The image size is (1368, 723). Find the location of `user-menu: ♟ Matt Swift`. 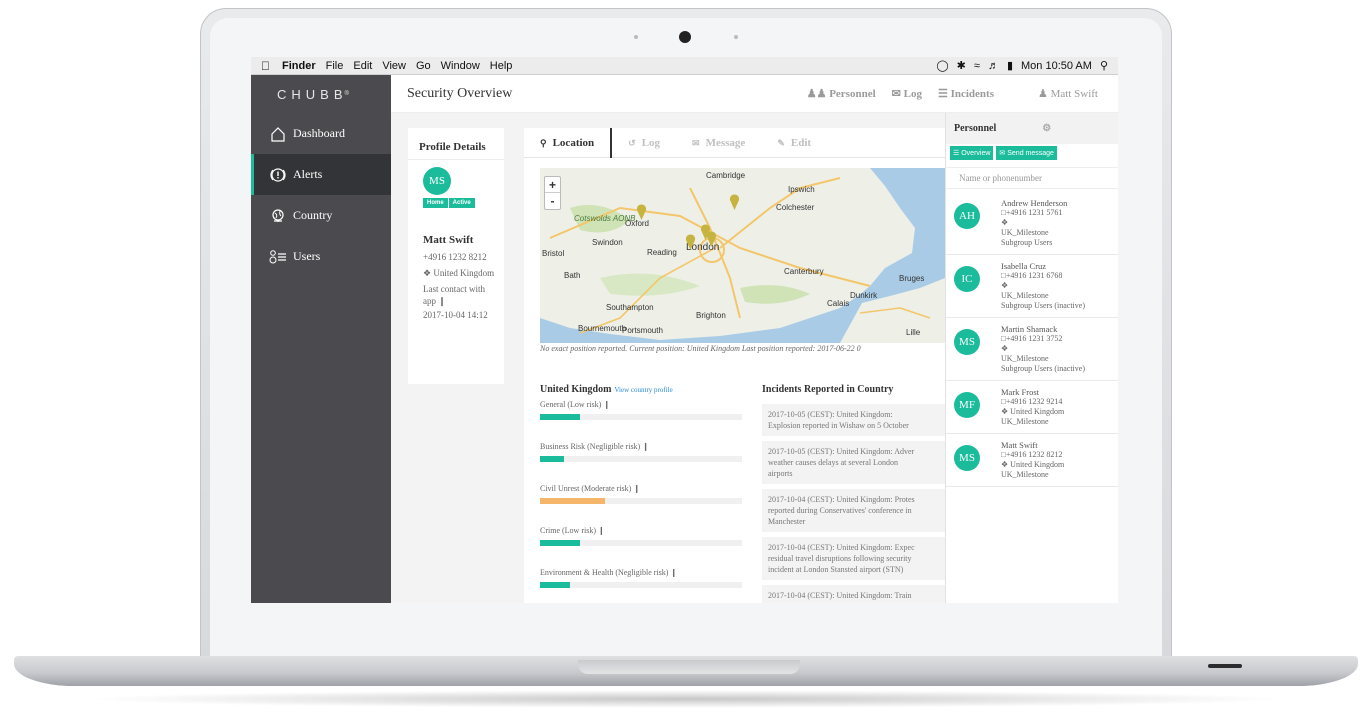

user-menu: ♟ Matt Swift is located at coordinates (1068, 93).